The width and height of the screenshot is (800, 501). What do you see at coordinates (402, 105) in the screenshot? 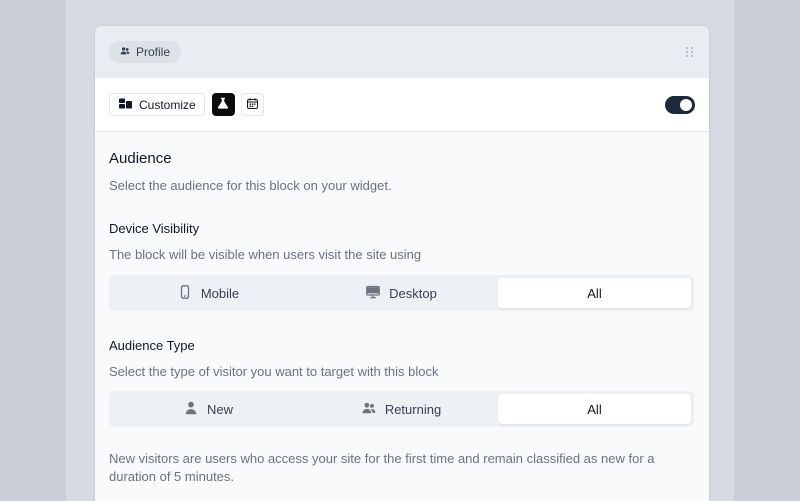
I see `block-toolbar: Customize` at bounding box center [402, 105].